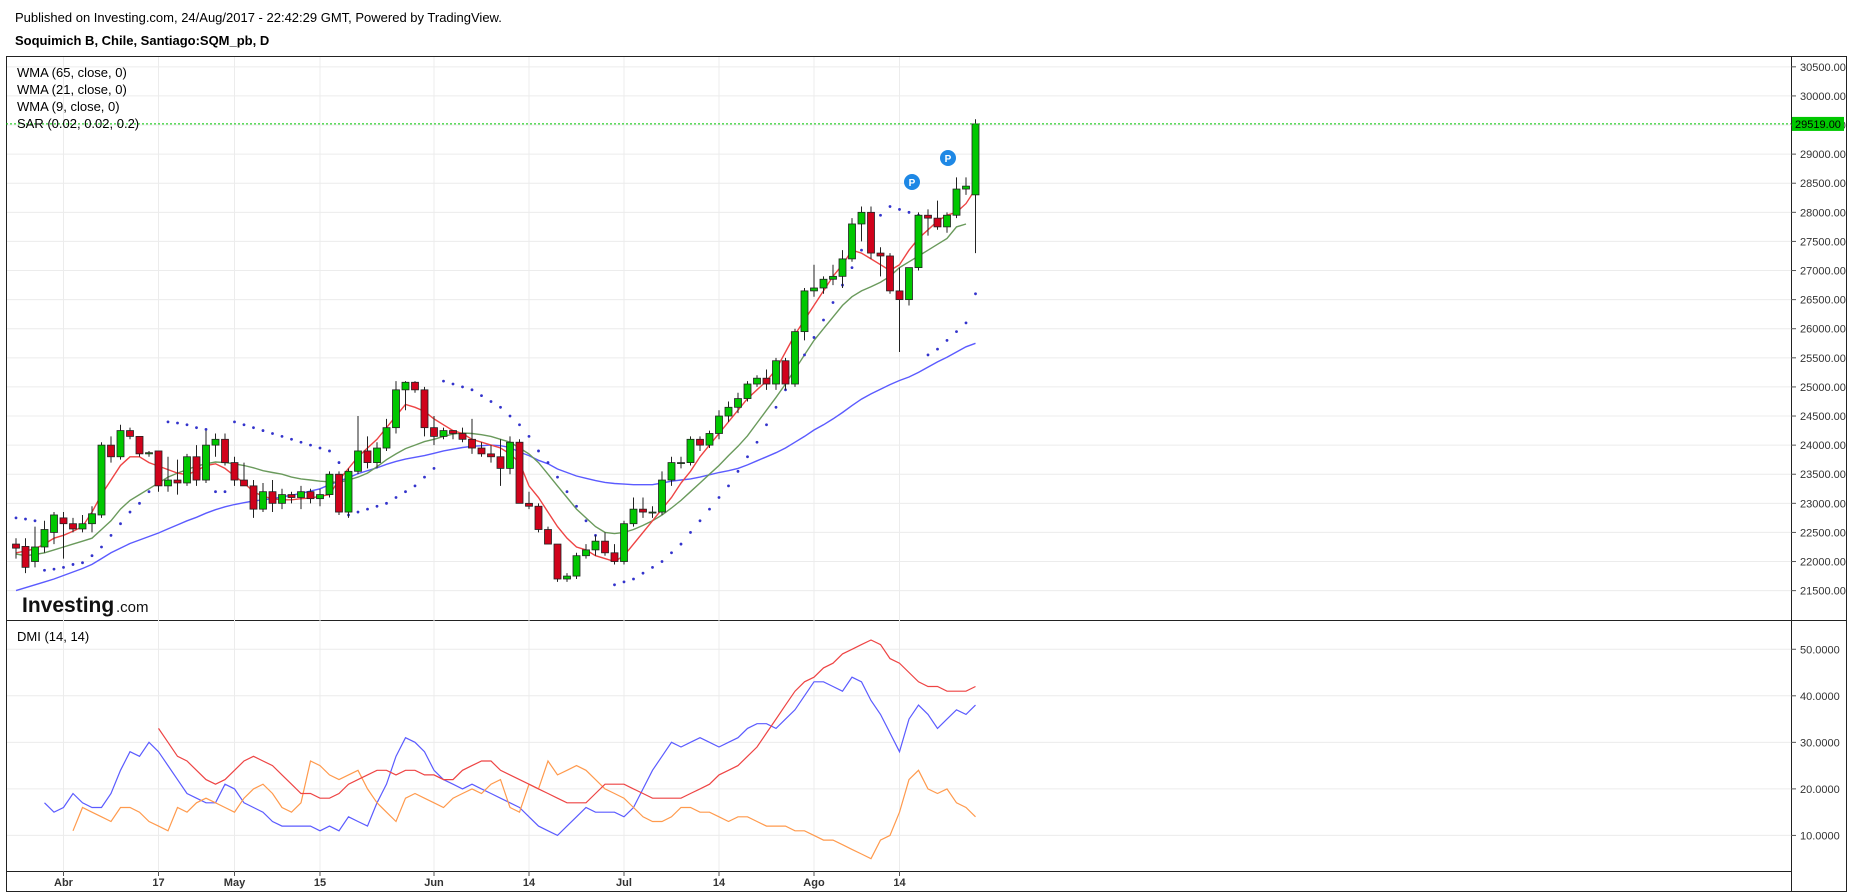  Describe the element at coordinates (1820, 650) in the screenshot. I see `dmi-tick-label: 50.0000` at that location.